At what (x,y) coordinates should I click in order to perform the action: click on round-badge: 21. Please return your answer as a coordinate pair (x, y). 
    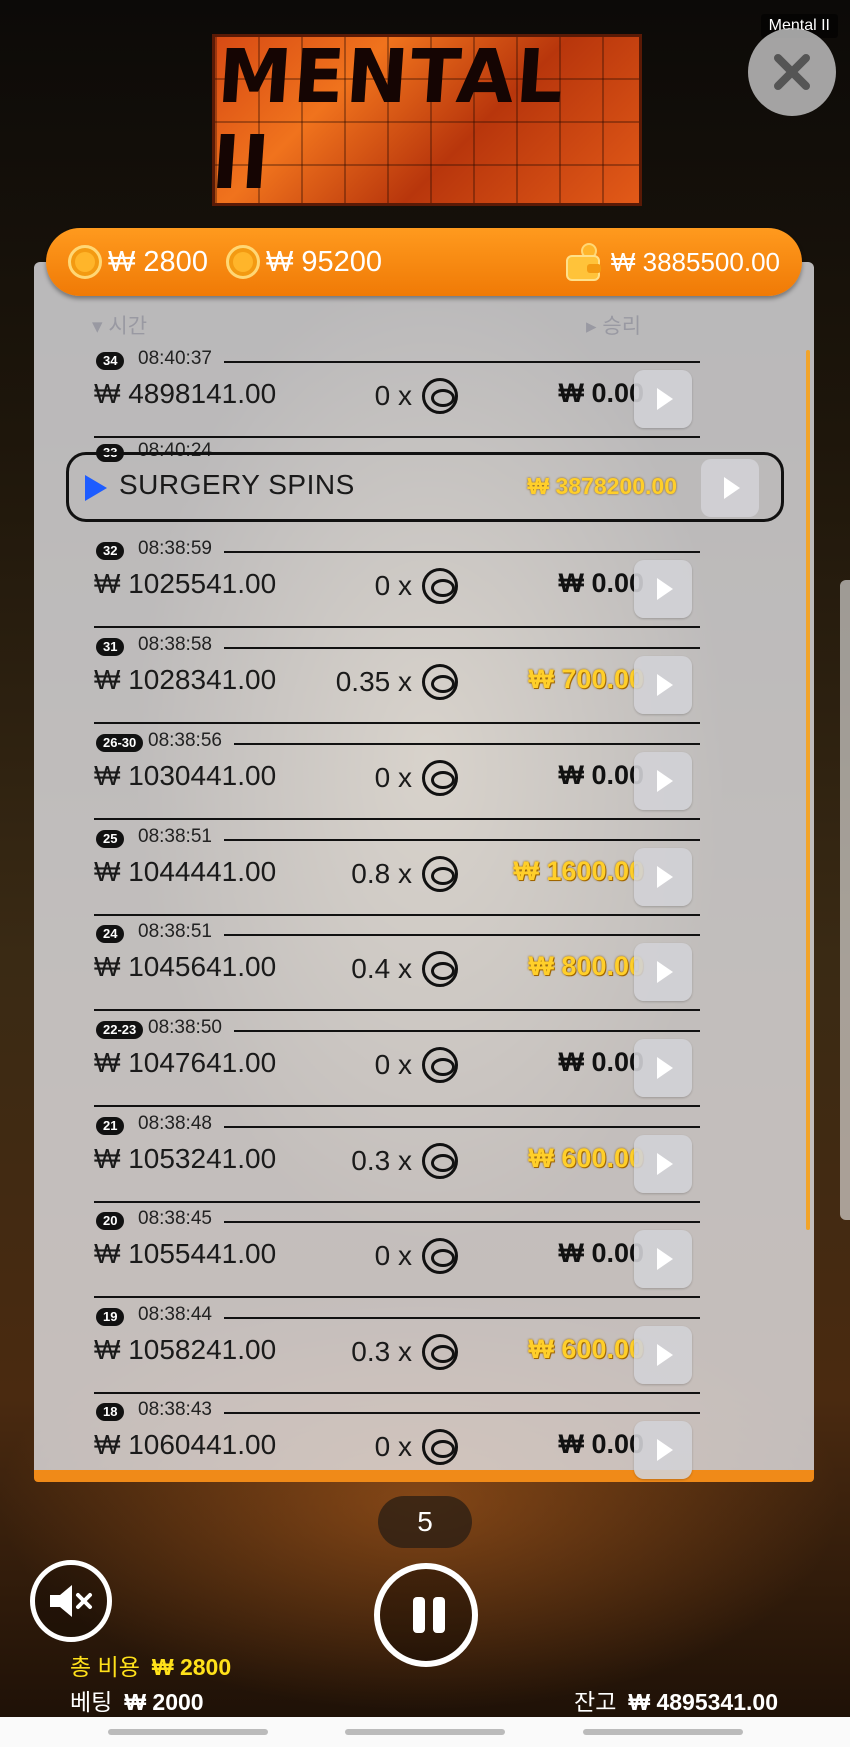
    Looking at the image, I should click on (110, 1126).